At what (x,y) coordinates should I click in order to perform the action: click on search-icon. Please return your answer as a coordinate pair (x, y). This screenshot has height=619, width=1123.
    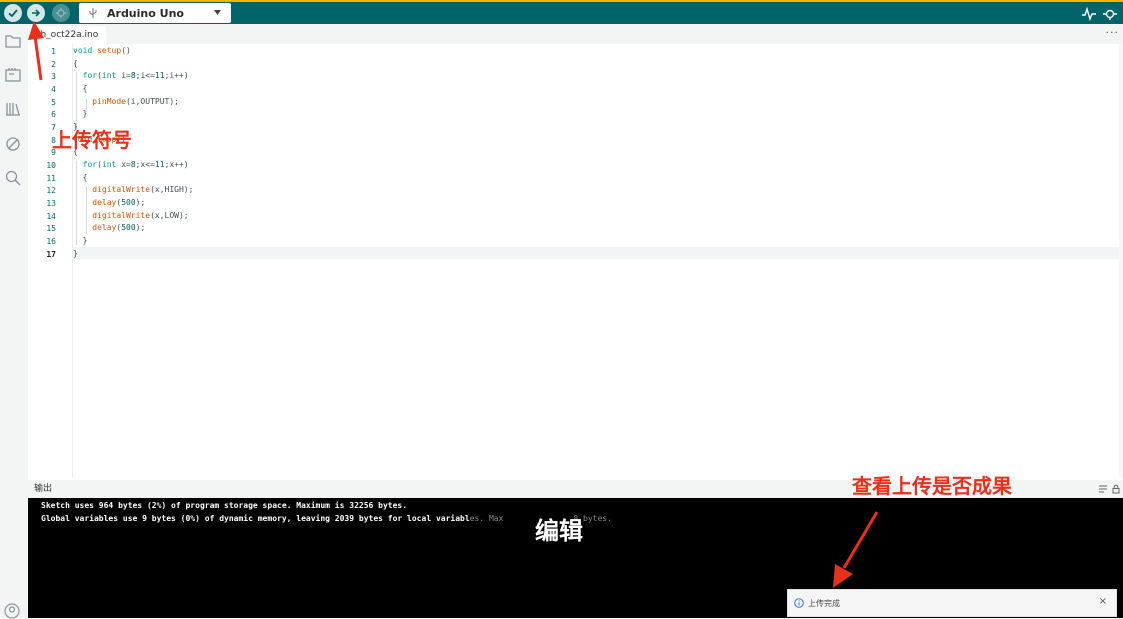
    Looking at the image, I should click on (13, 178).